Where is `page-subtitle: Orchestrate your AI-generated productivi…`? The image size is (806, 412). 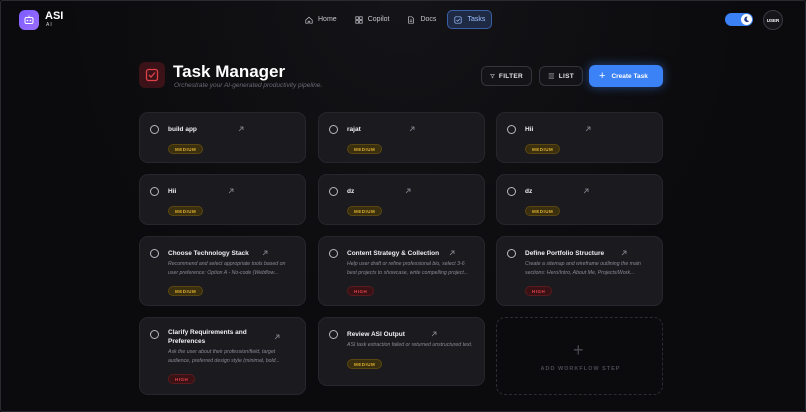 page-subtitle: Orchestrate your AI-generated productivi… is located at coordinates (248, 85).